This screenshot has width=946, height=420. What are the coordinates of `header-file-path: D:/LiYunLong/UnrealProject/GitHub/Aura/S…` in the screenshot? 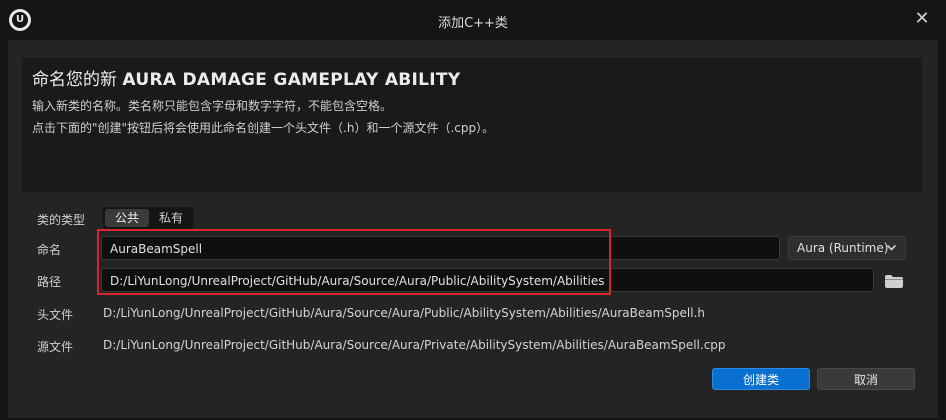 It's located at (404, 313).